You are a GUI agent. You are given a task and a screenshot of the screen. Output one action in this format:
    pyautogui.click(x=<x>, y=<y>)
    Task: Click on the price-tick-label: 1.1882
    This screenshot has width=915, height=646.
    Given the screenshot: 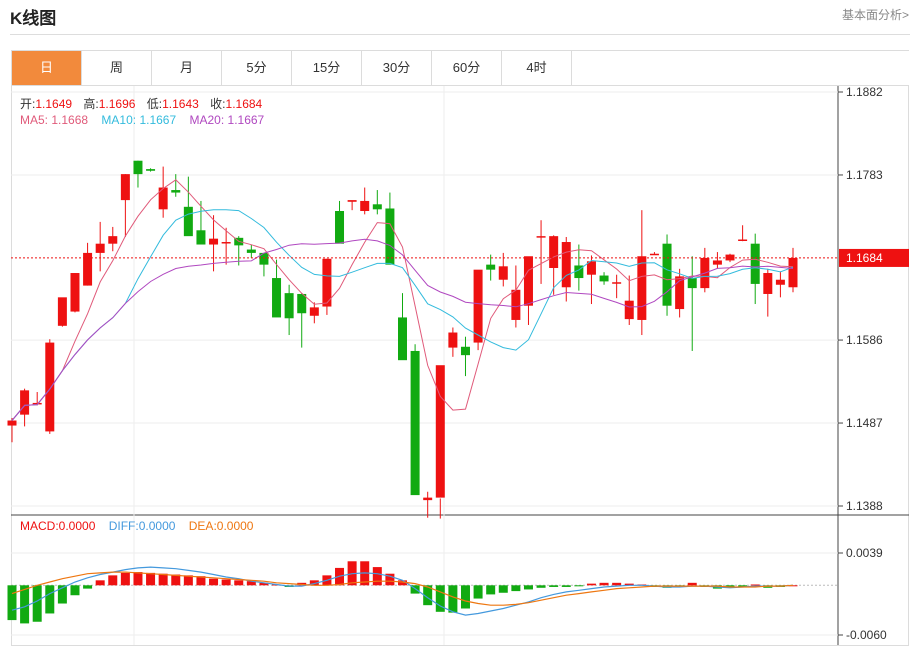 What is the action you would take?
    pyautogui.click(x=864, y=92)
    